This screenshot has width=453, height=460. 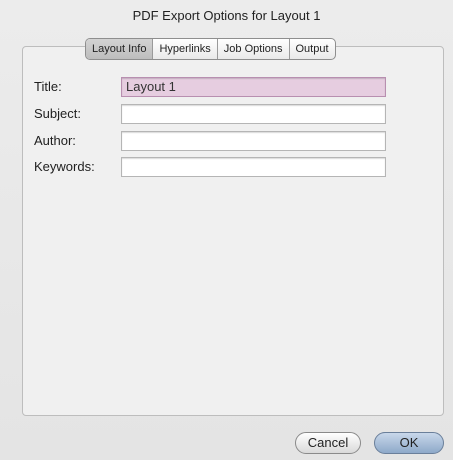 What do you see at coordinates (226, 15) in the screenshot?
I see `dialog-title: PDF Export Options for Layout 1` at bounding box center [226, 15].